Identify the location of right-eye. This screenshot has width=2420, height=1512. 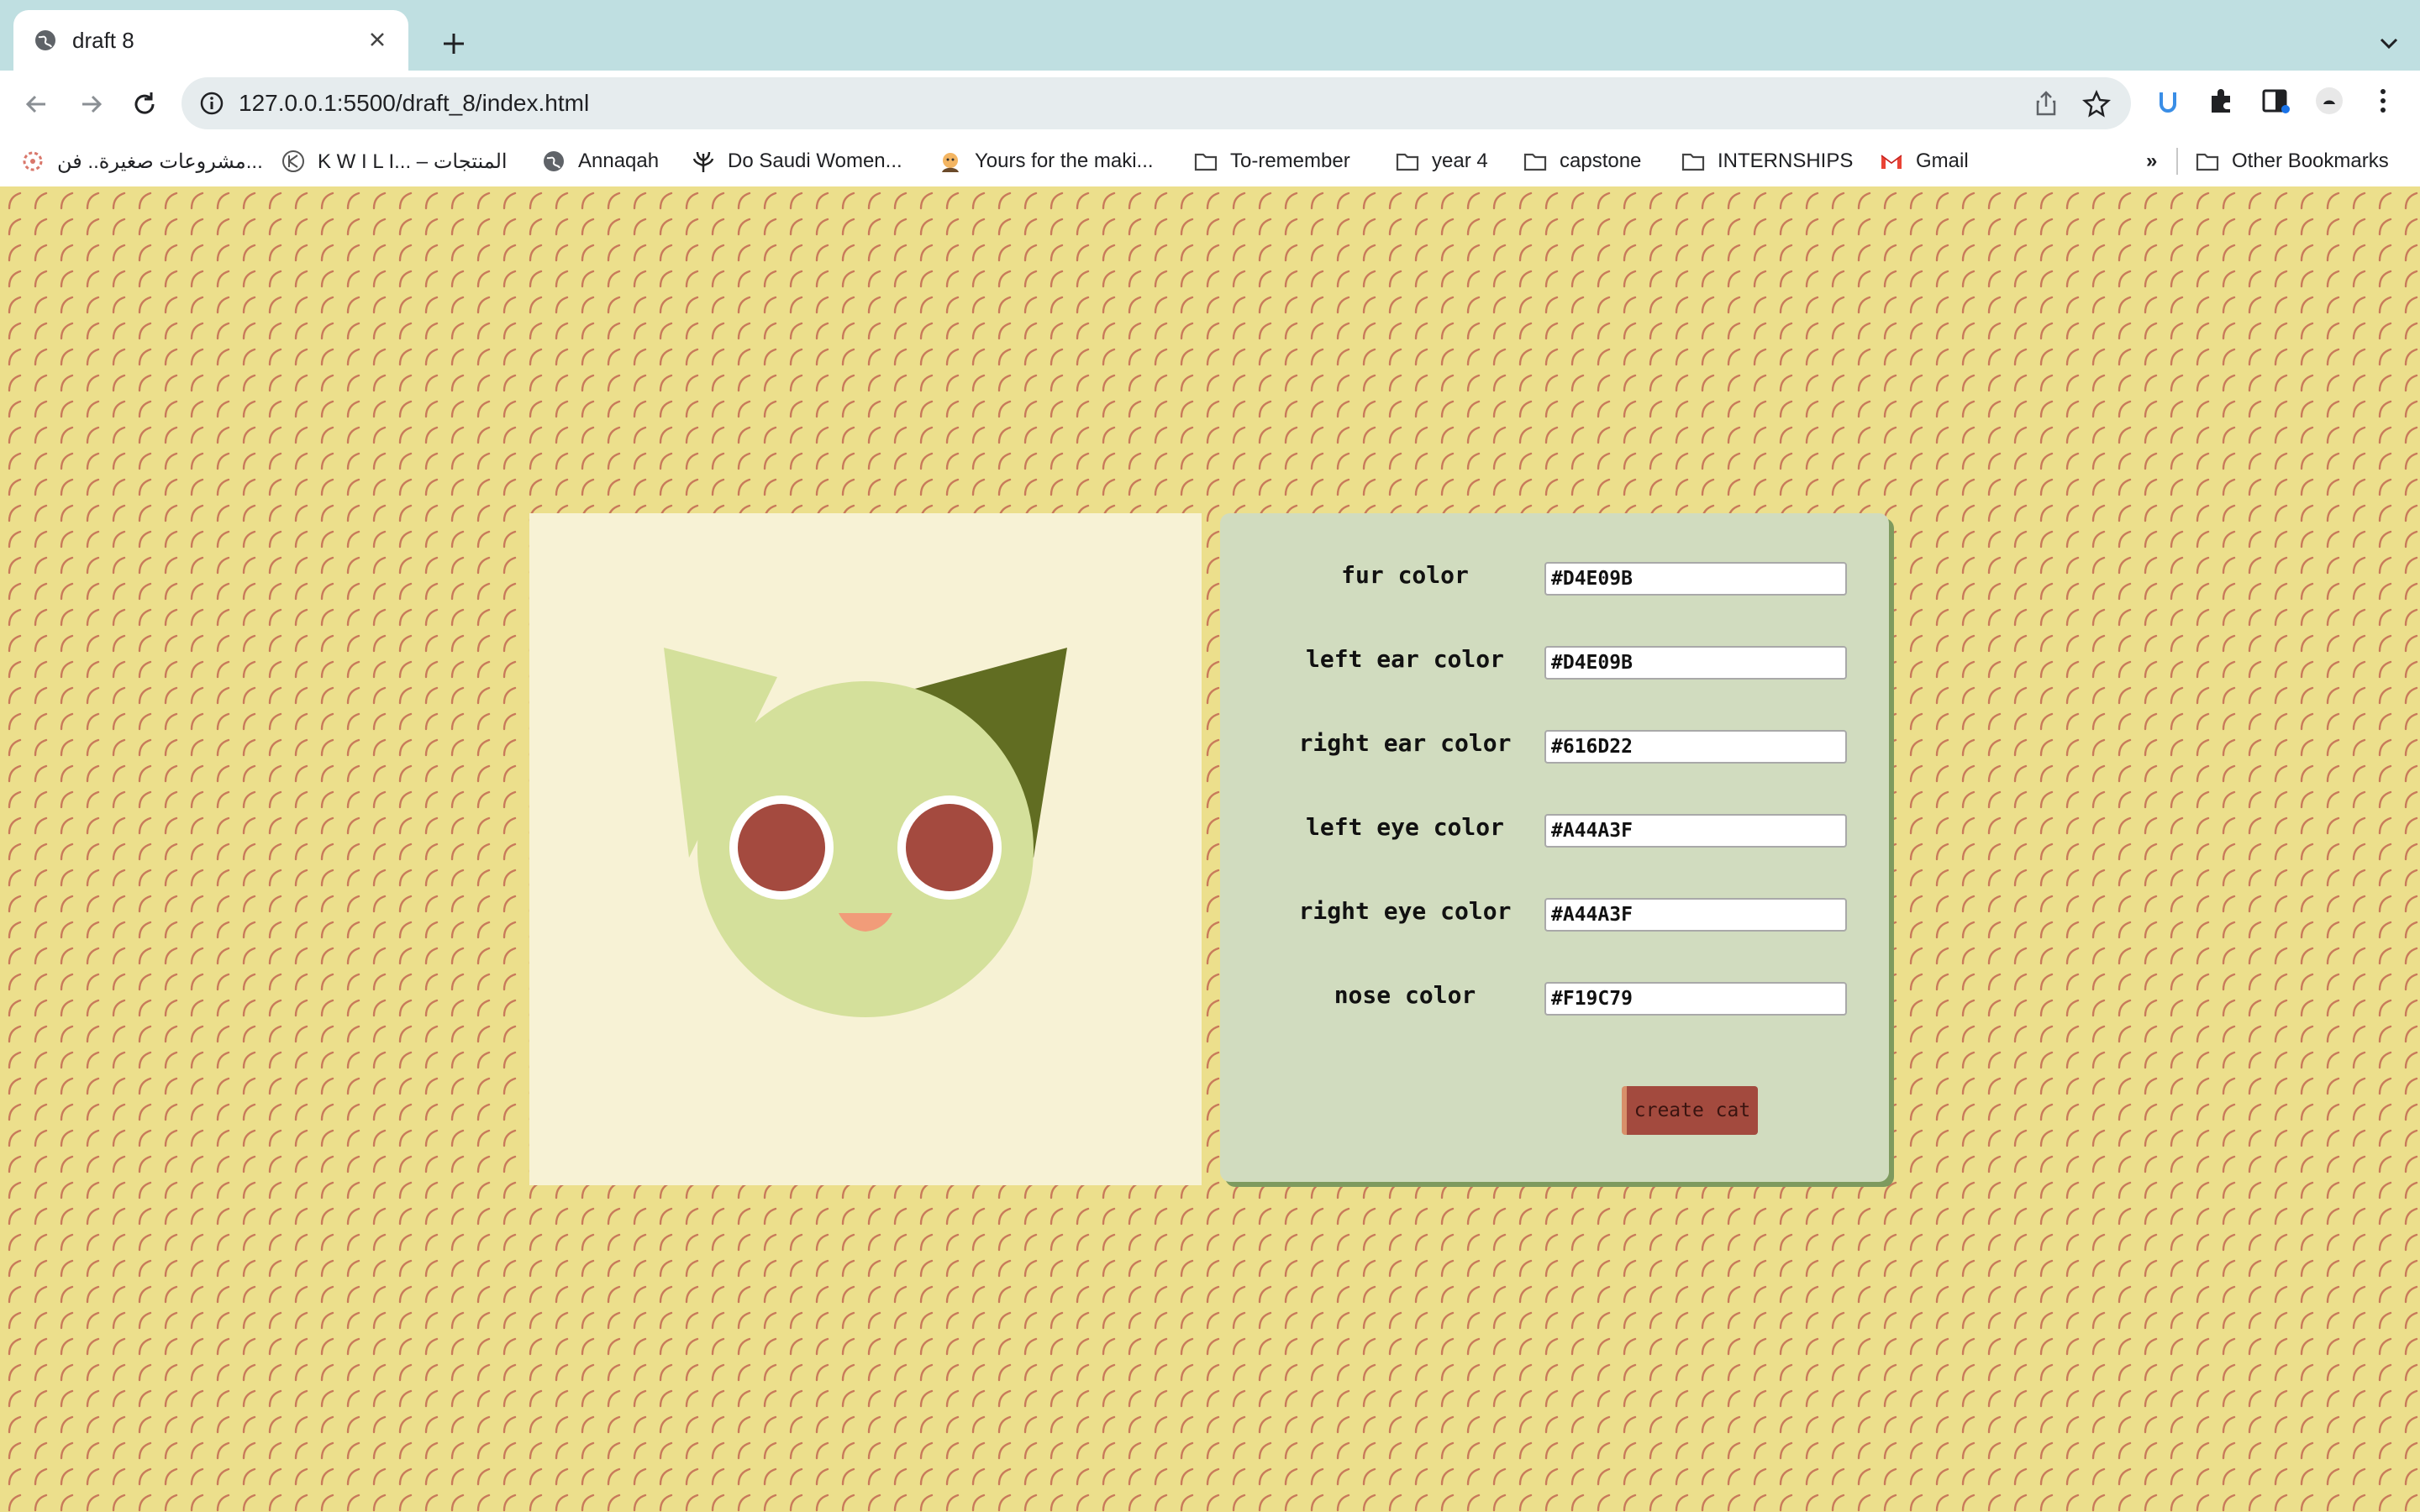
(950, 847).